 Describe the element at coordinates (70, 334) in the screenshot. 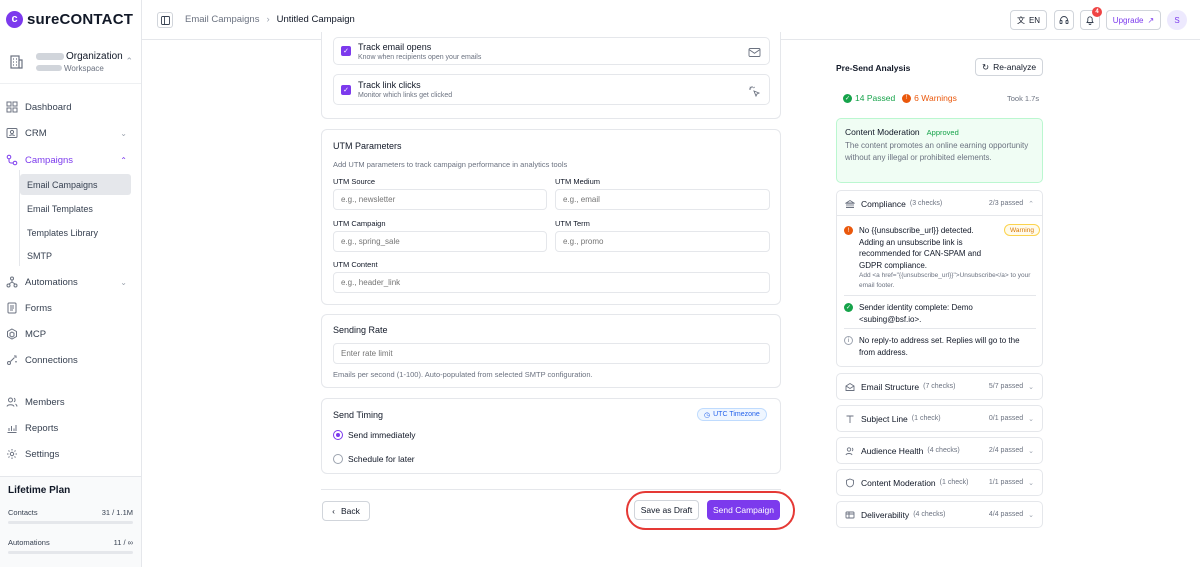

I see `sidebar-item-mcp: MCP` at that location.